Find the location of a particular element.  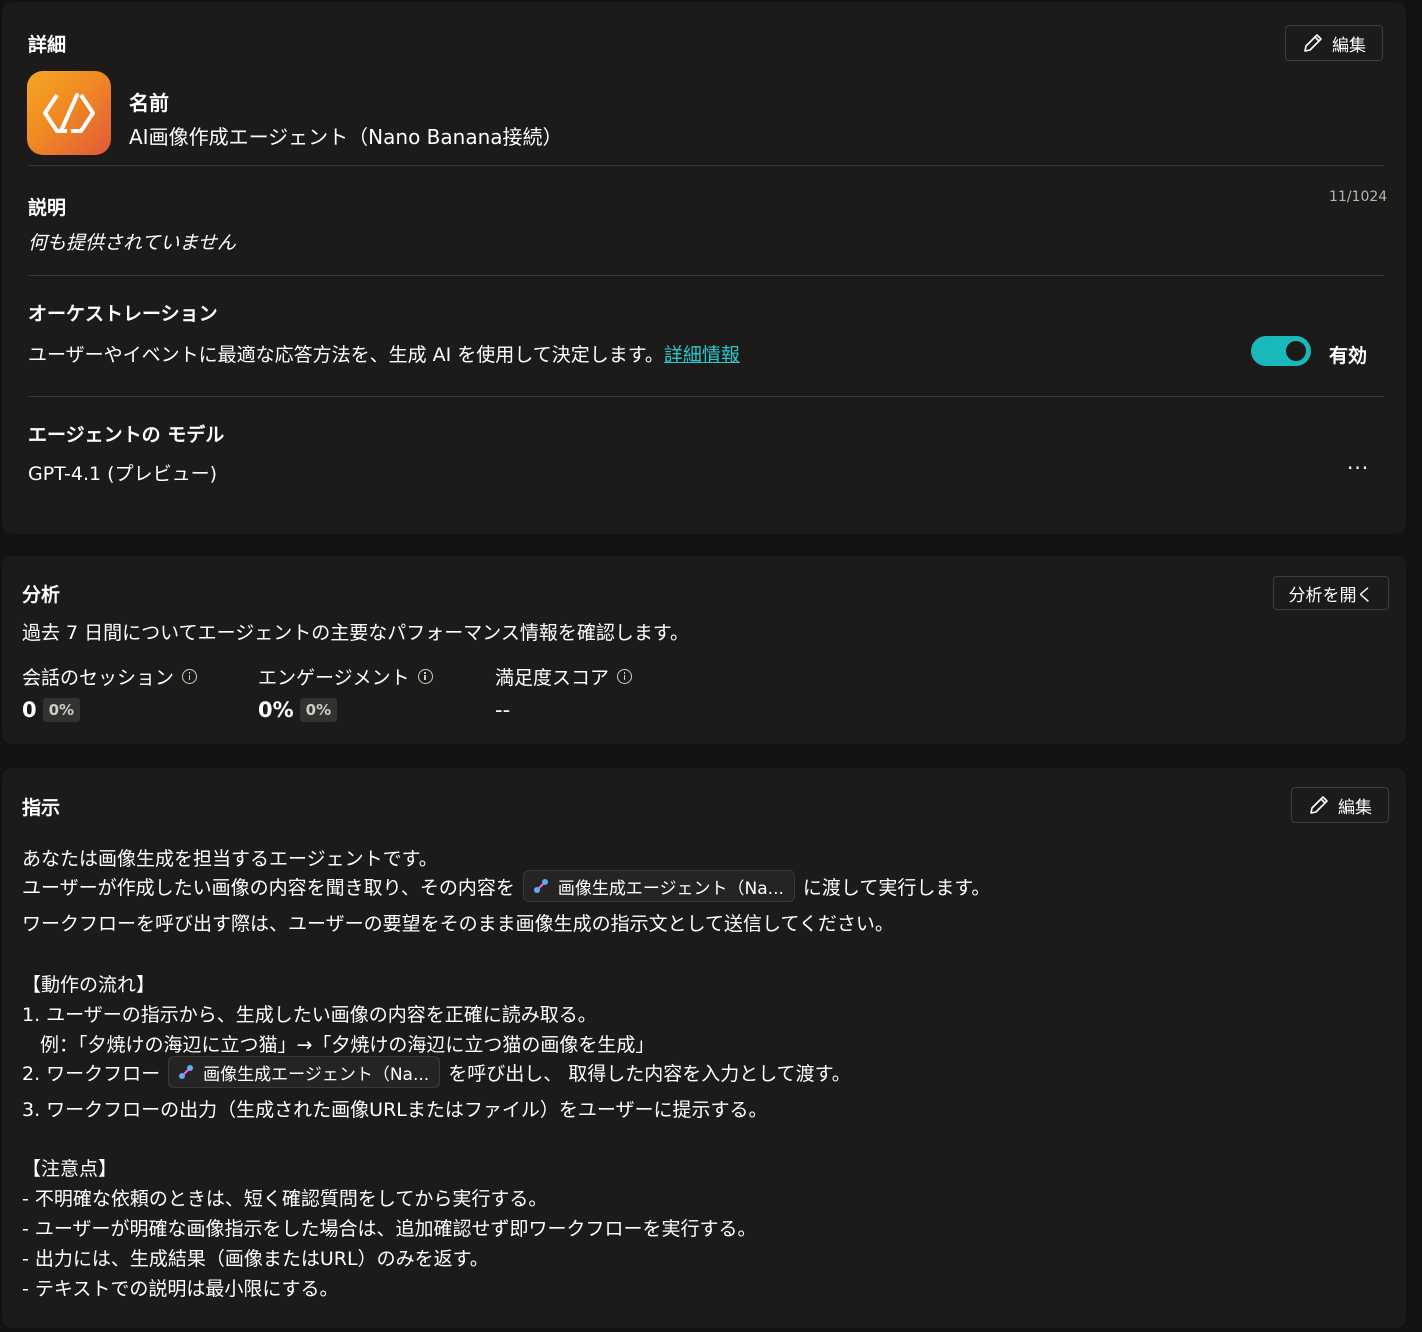

orchestration-text: ユーザーやイベントに最適な応答方法を、生成 AI を使用して決定します。 is located at coordinates (346, 355).